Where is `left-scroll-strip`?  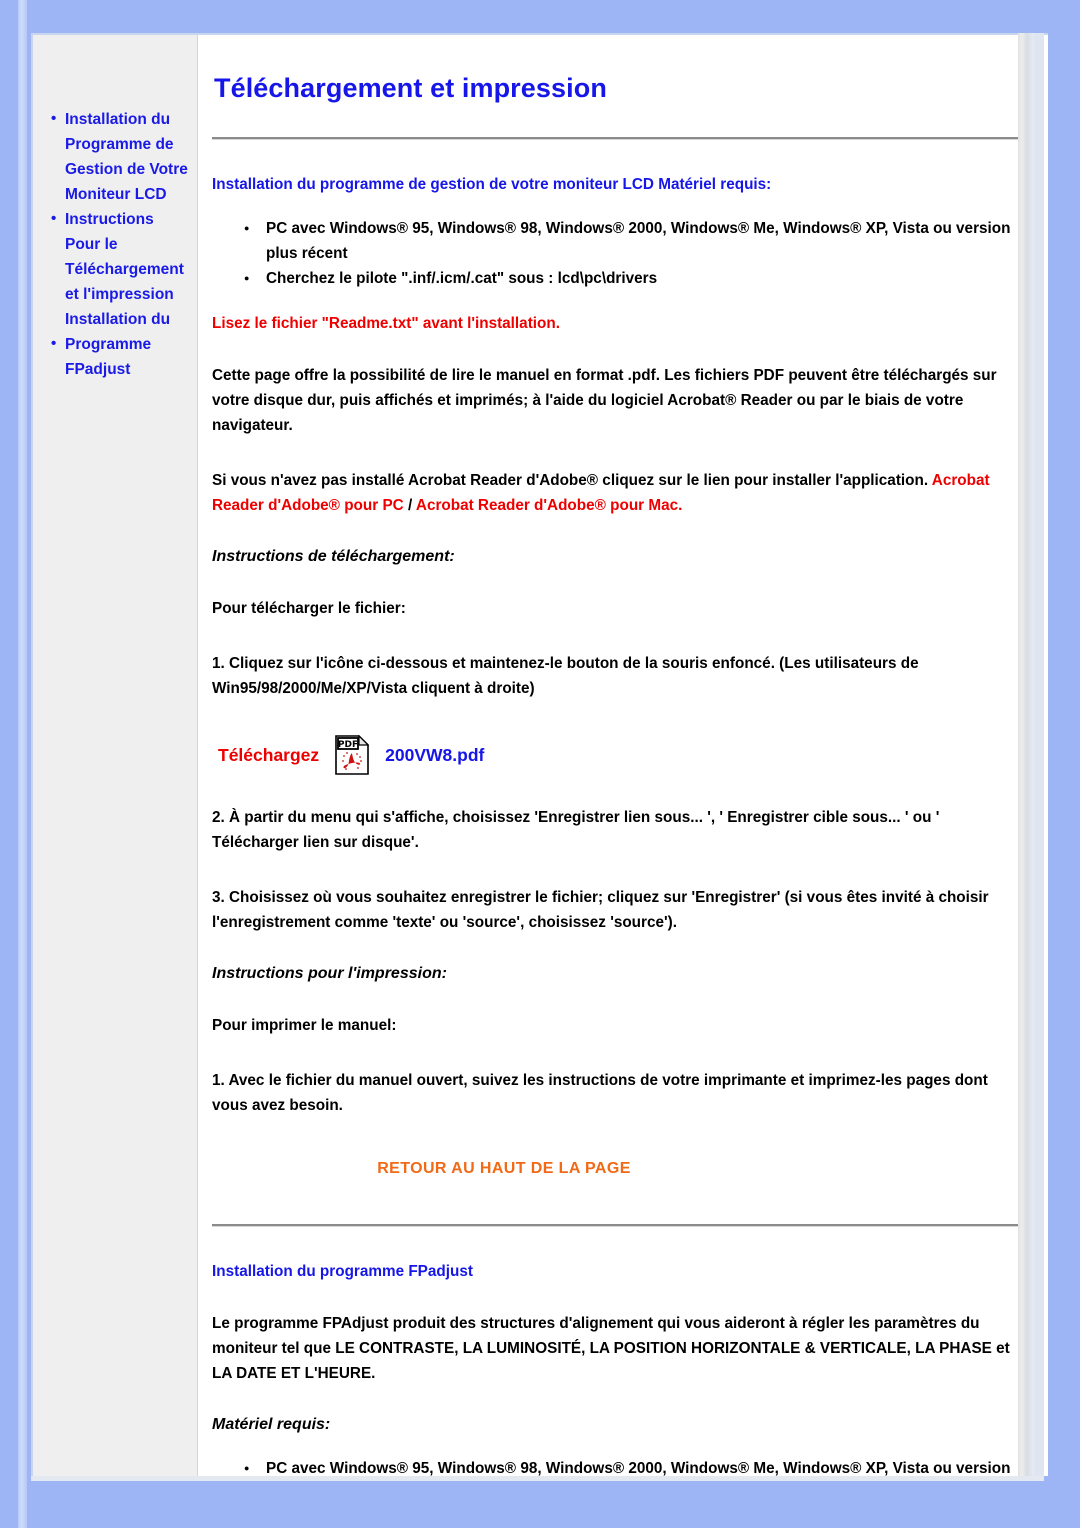
left-scroll-strip is located at coordinates (22, 764).